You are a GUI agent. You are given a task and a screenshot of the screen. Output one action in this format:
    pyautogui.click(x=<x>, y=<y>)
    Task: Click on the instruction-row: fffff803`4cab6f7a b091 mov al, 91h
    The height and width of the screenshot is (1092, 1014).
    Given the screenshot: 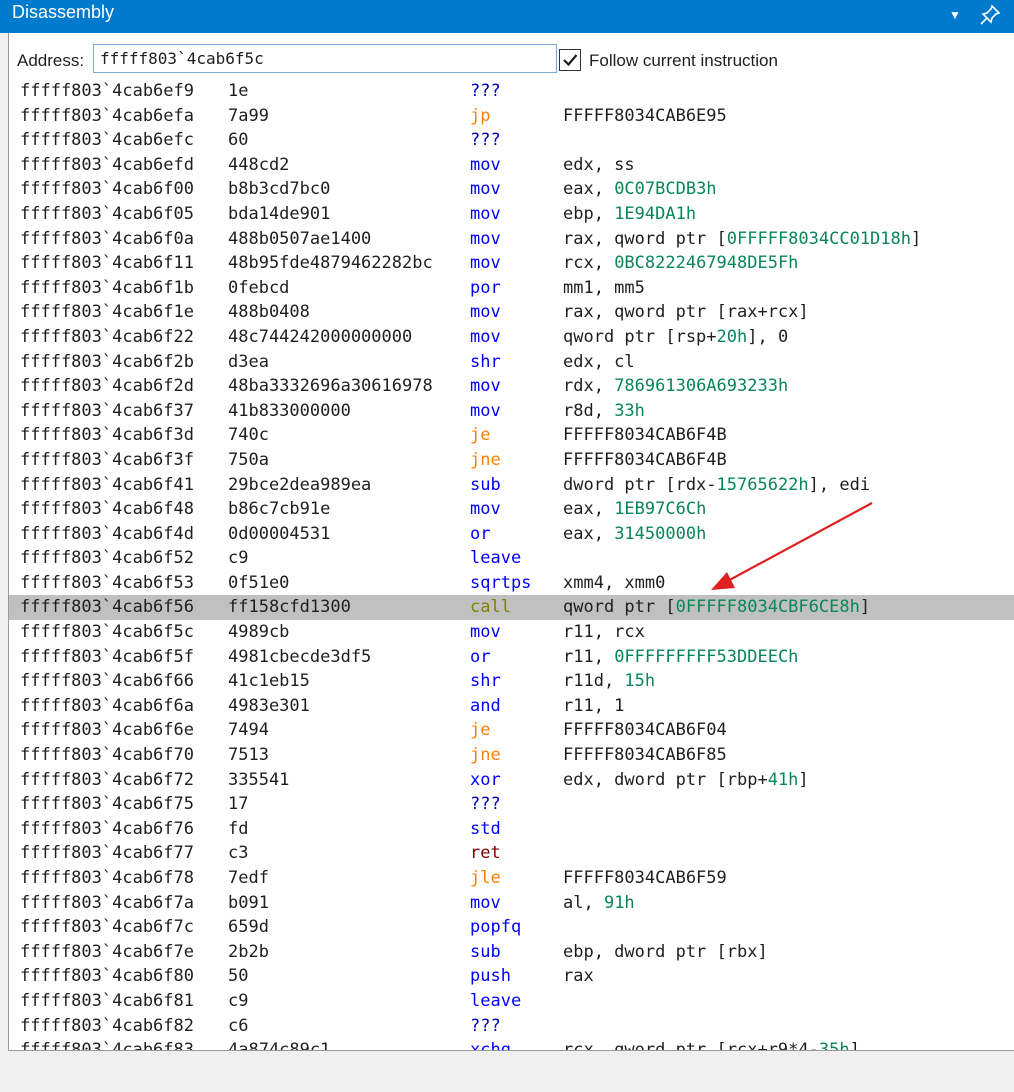 What is the action you would take?
    pyautogui.click(x=511, y=903)
    